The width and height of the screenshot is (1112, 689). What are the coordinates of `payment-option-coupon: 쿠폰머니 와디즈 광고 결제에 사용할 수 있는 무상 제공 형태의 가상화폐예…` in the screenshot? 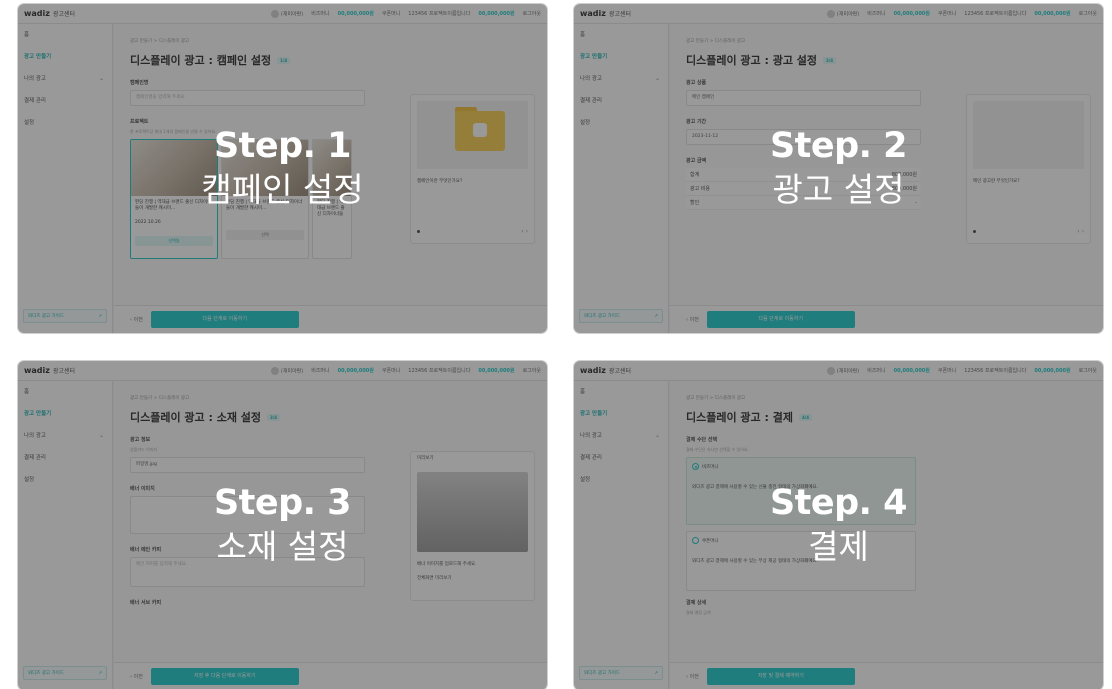 It's located at (801, 561).